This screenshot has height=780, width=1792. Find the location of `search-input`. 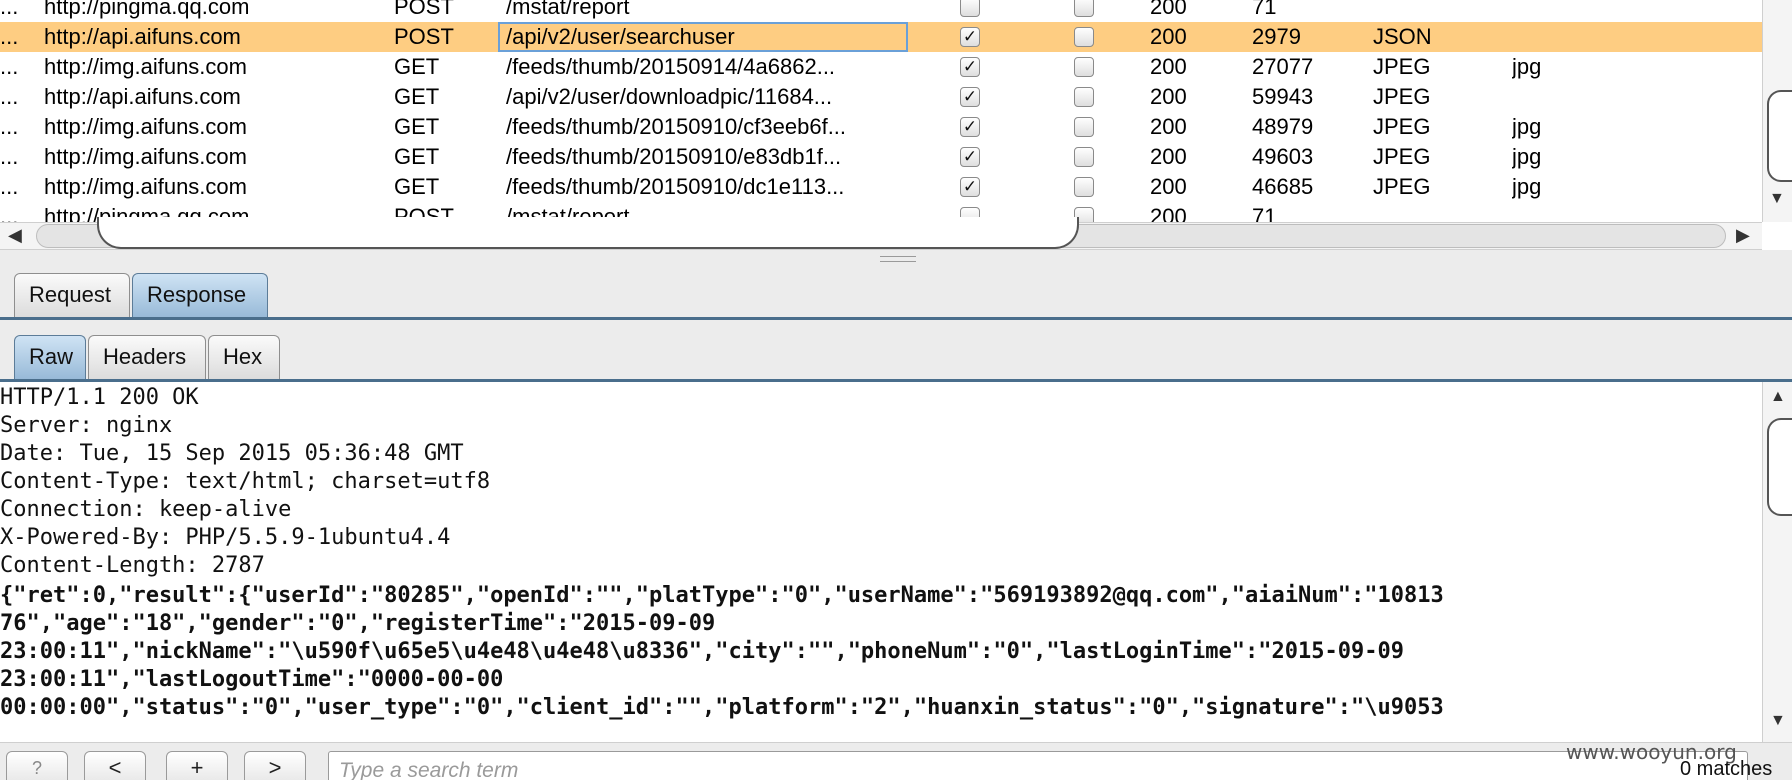

search-input is located at coordinates (1038, 765).